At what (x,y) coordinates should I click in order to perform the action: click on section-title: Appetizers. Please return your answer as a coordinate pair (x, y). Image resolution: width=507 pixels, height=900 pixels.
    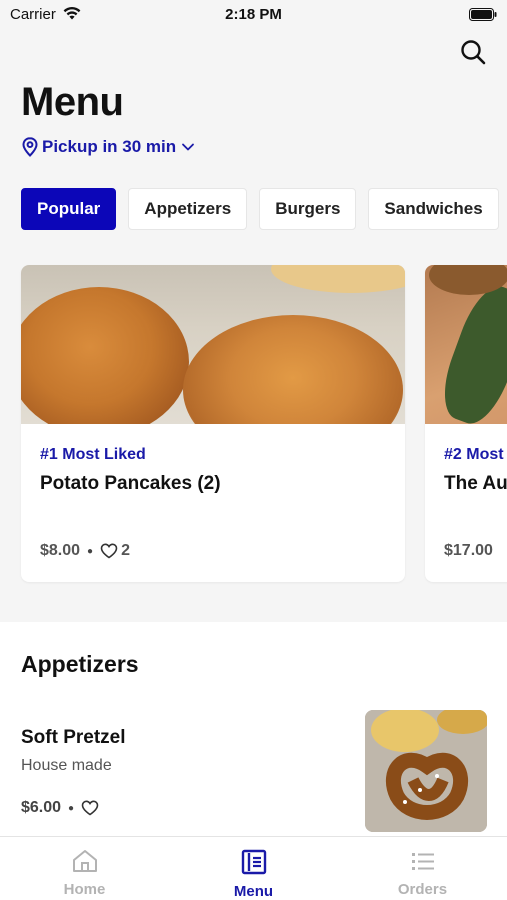
    Looking at the image, I should click on (80, 664).